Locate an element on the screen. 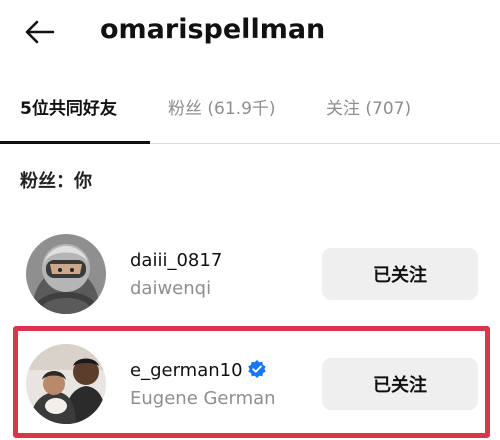 The width and height of the screenshot is (500, 440). profile-username: omarispellman is located at coordinates (213, 29).